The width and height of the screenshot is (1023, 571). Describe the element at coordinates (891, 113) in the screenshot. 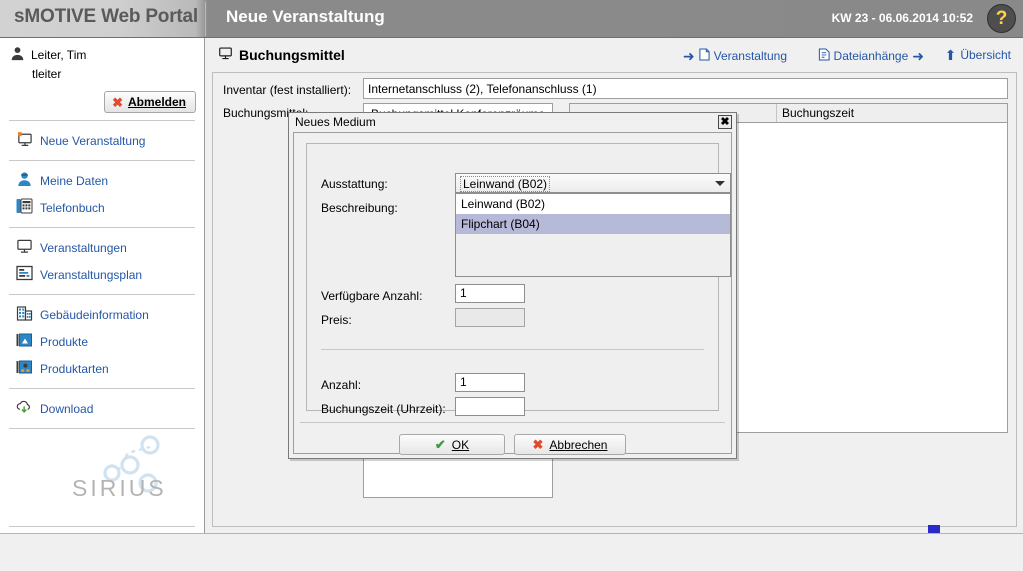

I see `table-column-header: Buchungszeit` at that location.